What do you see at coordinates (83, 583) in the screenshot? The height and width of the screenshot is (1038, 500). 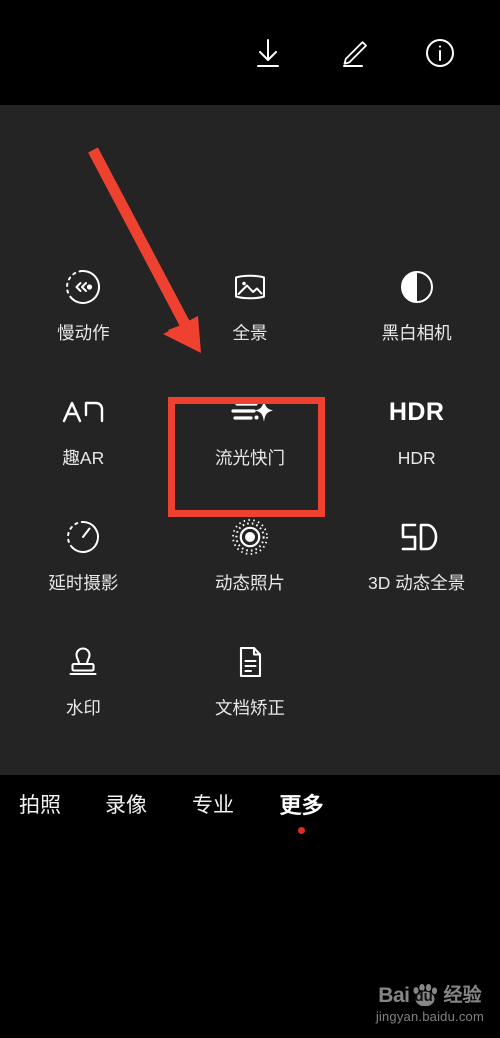 I see `mode-label: 延时摄影` at bounding box center [83, 583].